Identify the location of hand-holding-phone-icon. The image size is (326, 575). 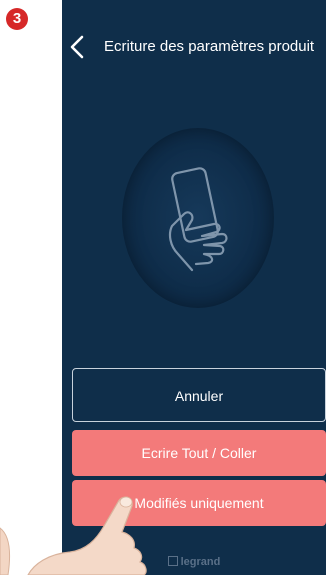
(198, 219).